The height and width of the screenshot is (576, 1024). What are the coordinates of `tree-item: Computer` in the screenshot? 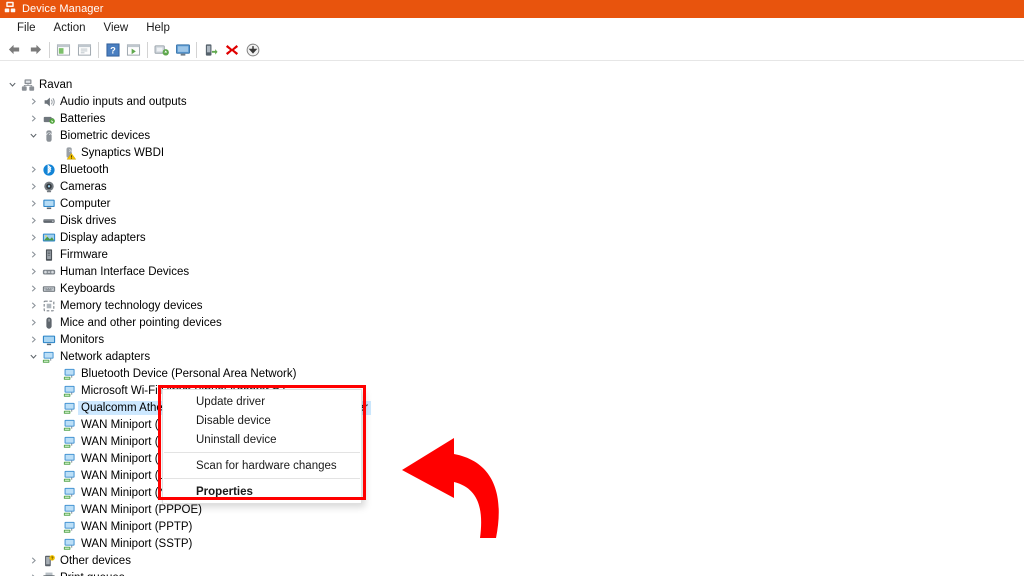 It's located at (55, 203).